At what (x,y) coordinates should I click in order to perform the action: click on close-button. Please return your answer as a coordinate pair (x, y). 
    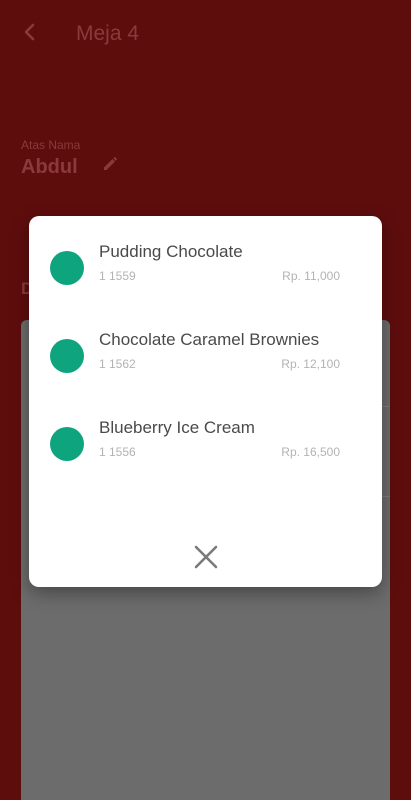
    Looking at the image, I should click on (206, 559).